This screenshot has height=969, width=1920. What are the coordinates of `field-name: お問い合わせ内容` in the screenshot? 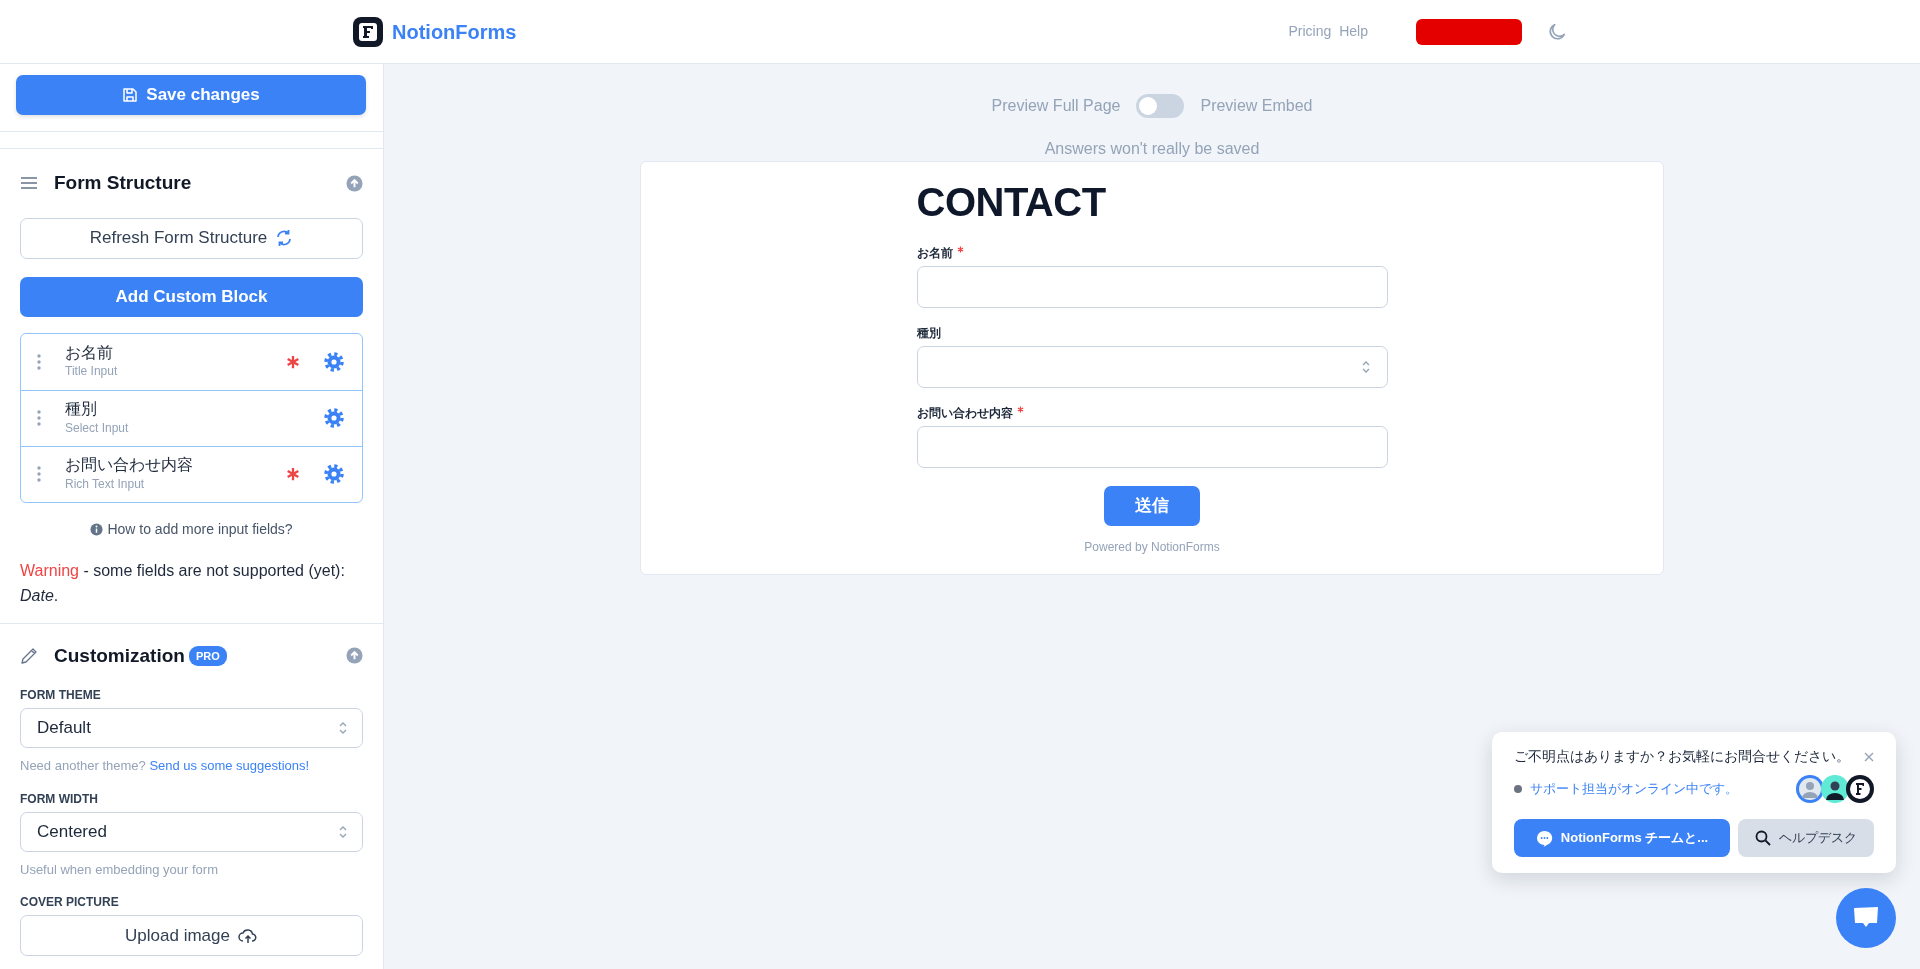 It's located at (129, 465).